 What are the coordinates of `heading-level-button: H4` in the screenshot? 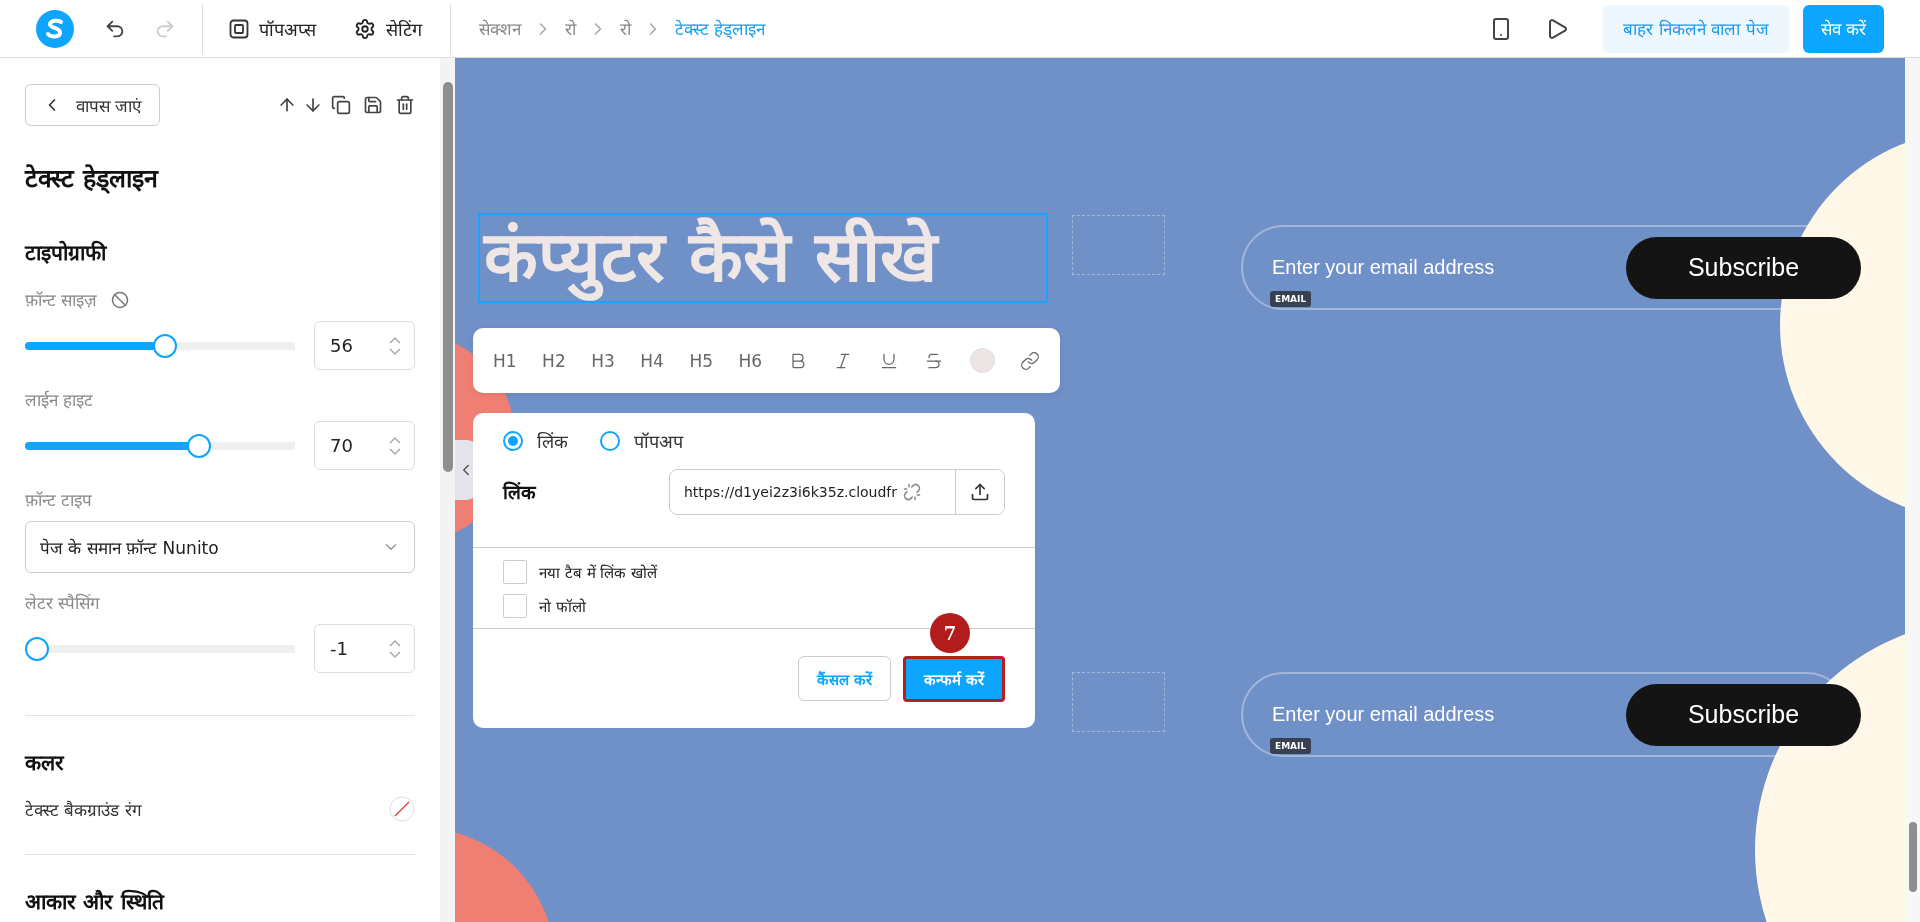 It's located at (652, 360).